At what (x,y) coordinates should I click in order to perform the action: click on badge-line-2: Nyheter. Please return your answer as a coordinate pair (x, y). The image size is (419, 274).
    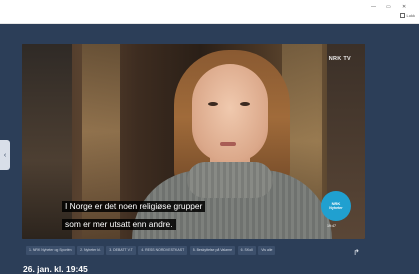
    Looking at the image, I should click on (336, 208).